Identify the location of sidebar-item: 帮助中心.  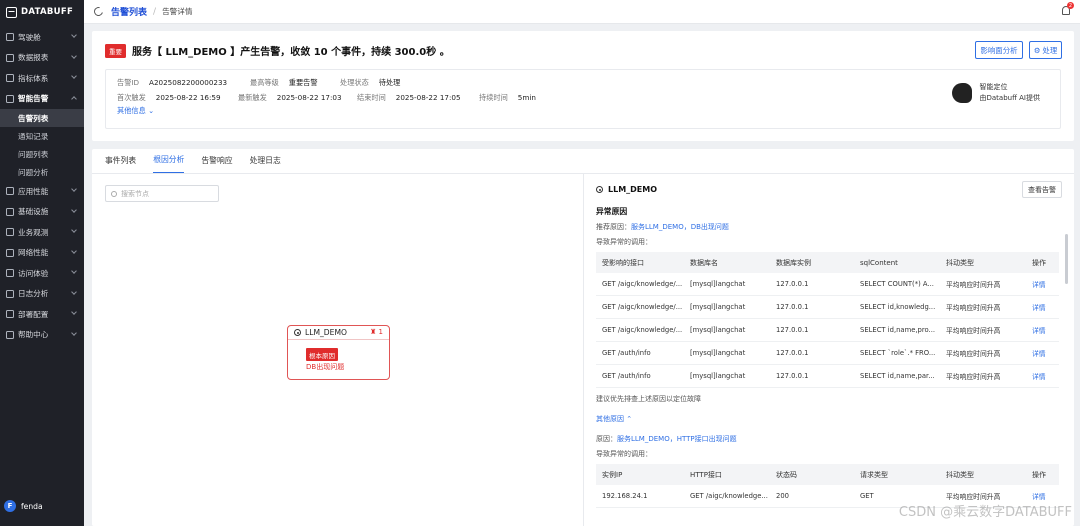
(42, 335).